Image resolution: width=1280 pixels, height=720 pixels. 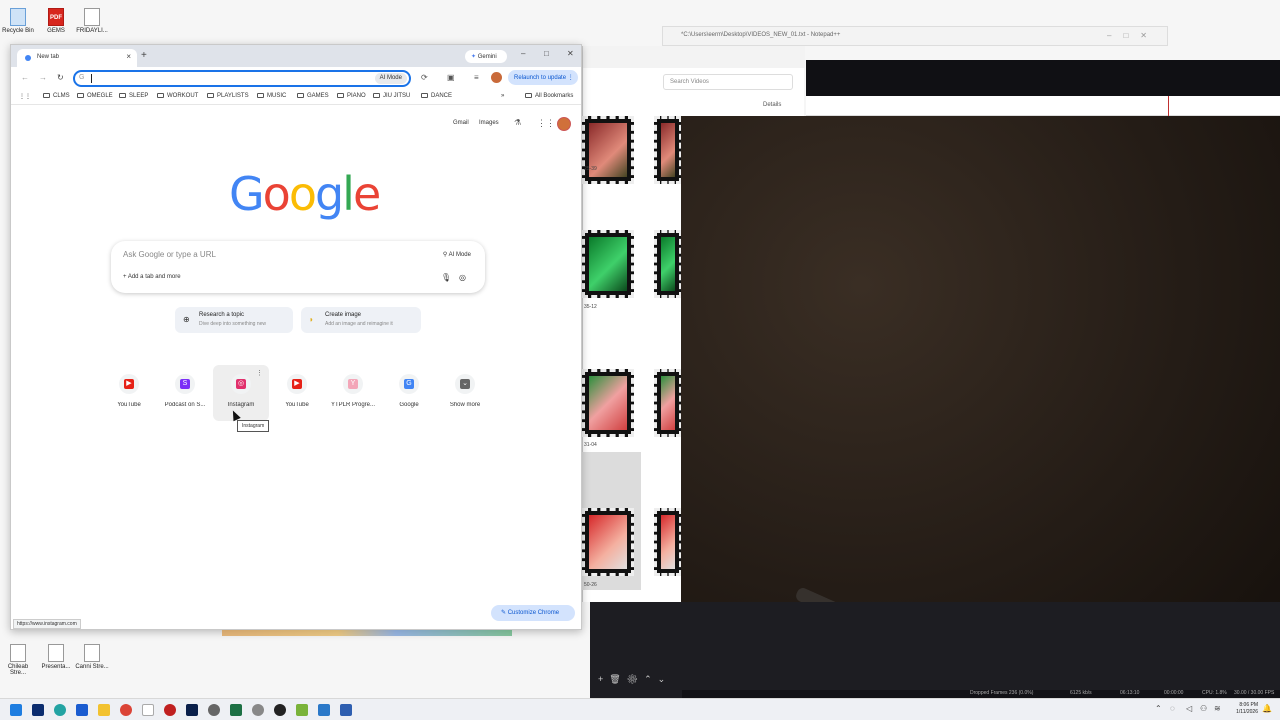 I want to click on images-link: Images, so click(x=489, y=123).